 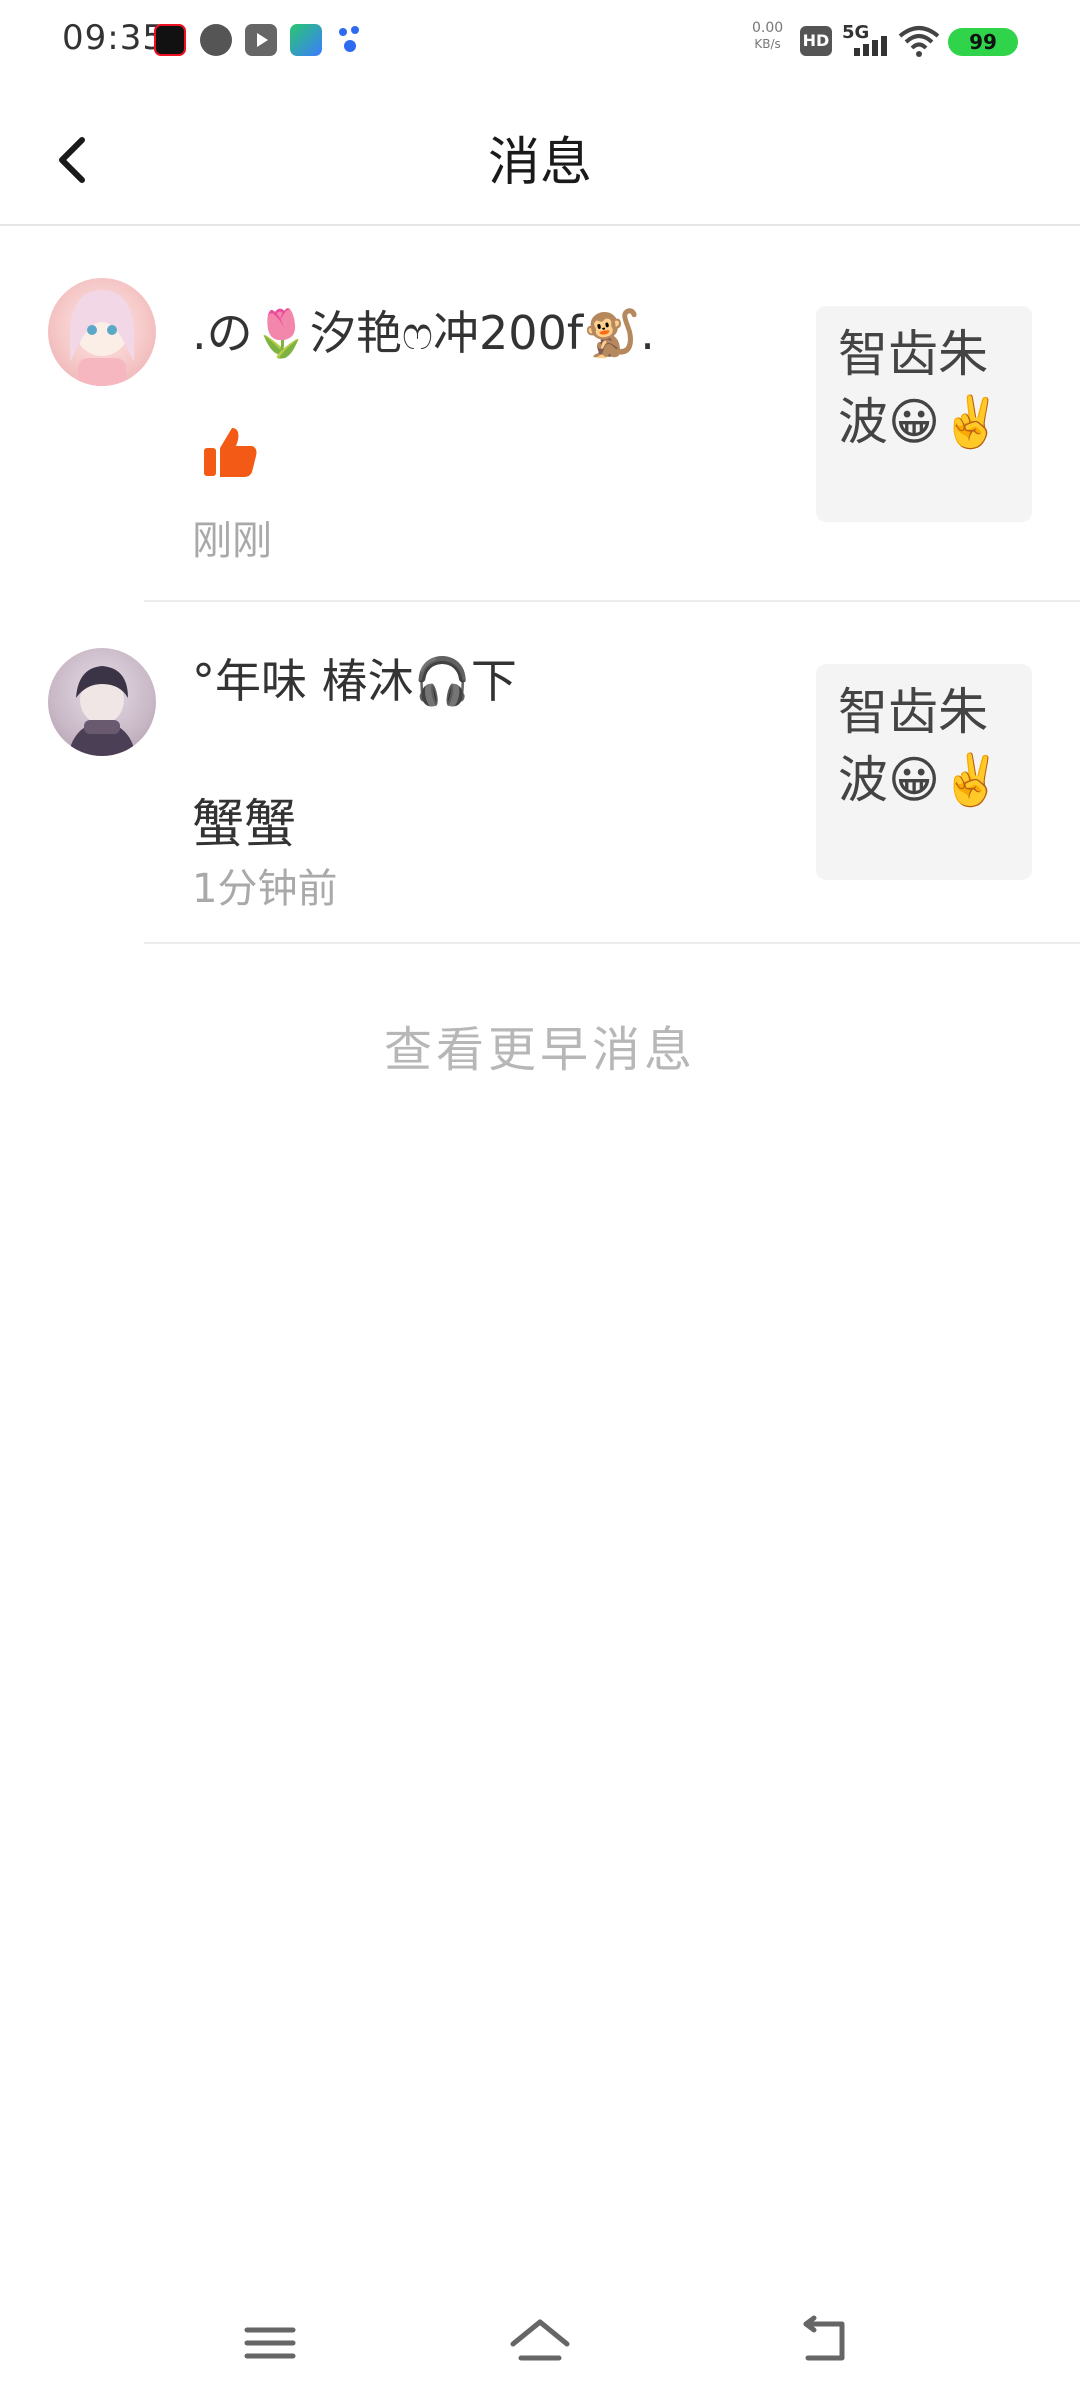 I want to click on network-speed: 0.00 KB/s, so click(x=768, y=35).